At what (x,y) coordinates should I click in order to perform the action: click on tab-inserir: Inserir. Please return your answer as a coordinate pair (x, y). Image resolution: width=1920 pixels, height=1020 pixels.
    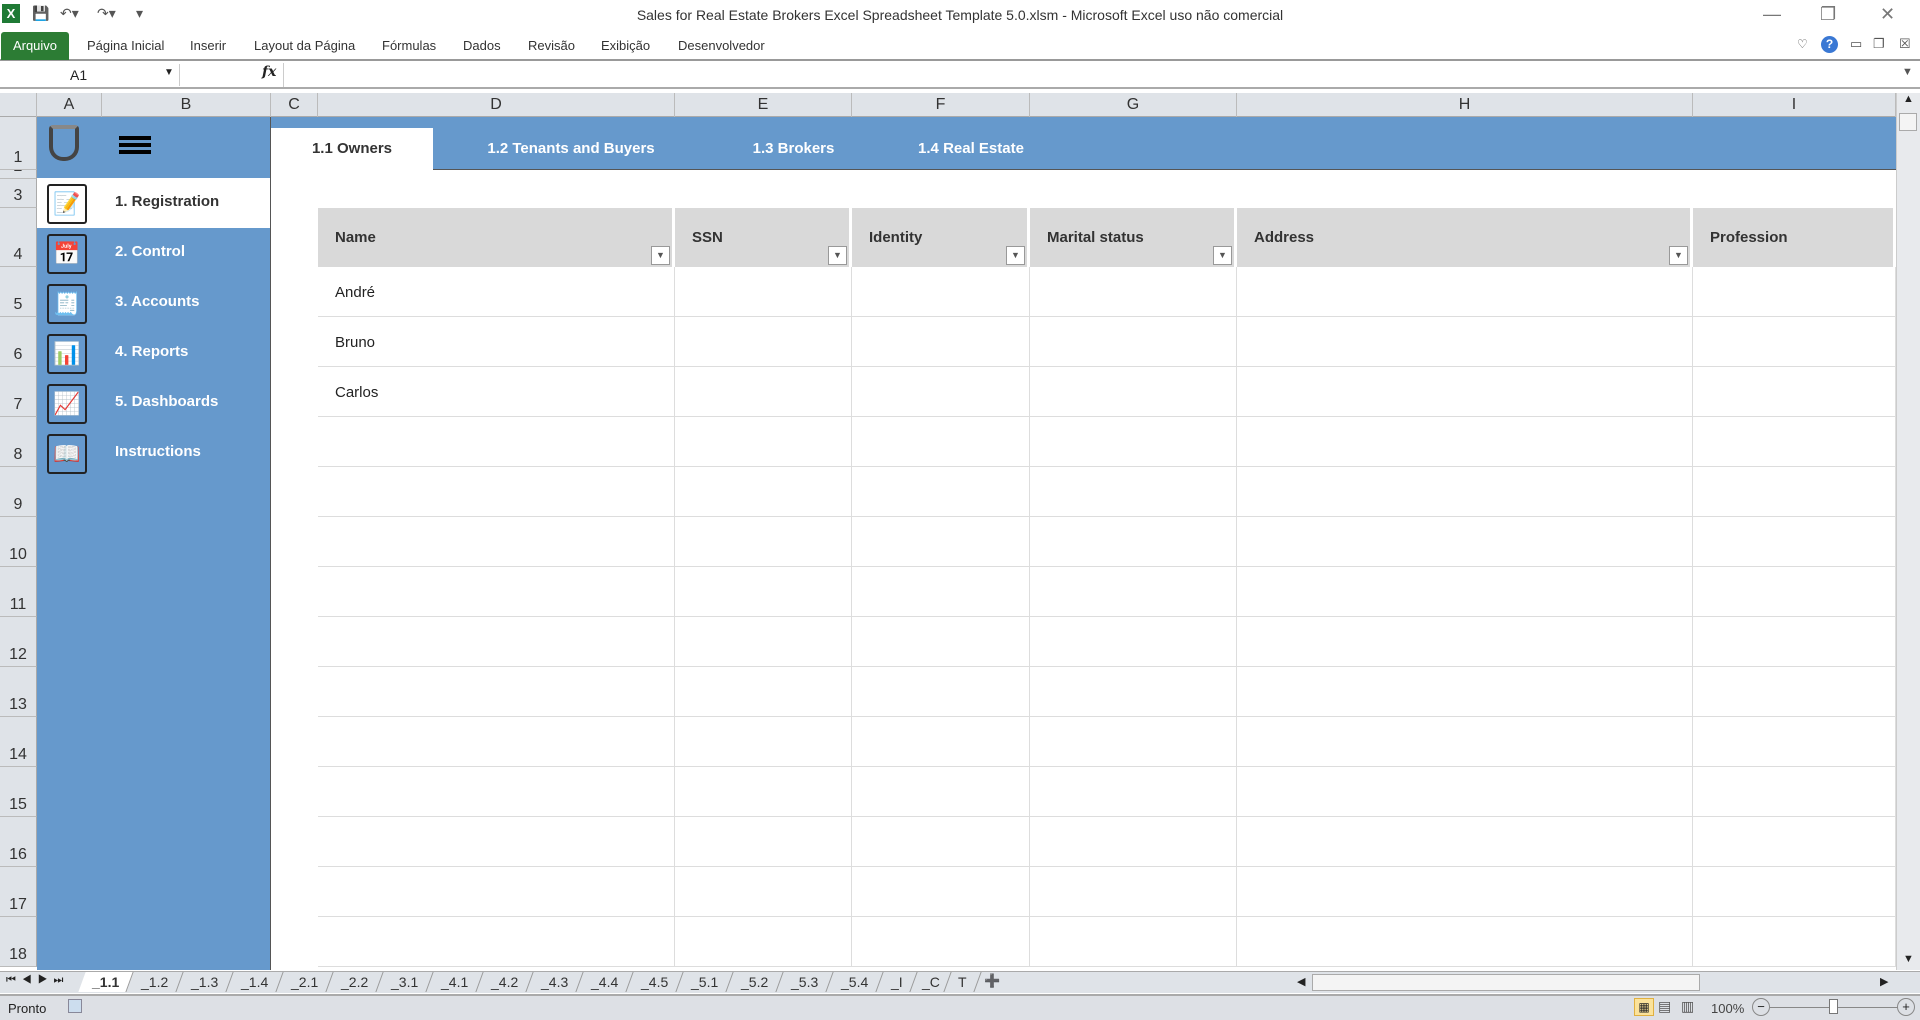
    Looking at the image, I should click on (208, 45).